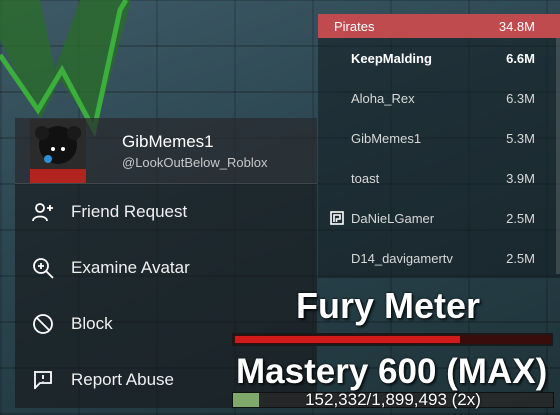  Describe the element at coordinates (516, 26) in the screenshot. I see `team-value: 34.8M` at that location.